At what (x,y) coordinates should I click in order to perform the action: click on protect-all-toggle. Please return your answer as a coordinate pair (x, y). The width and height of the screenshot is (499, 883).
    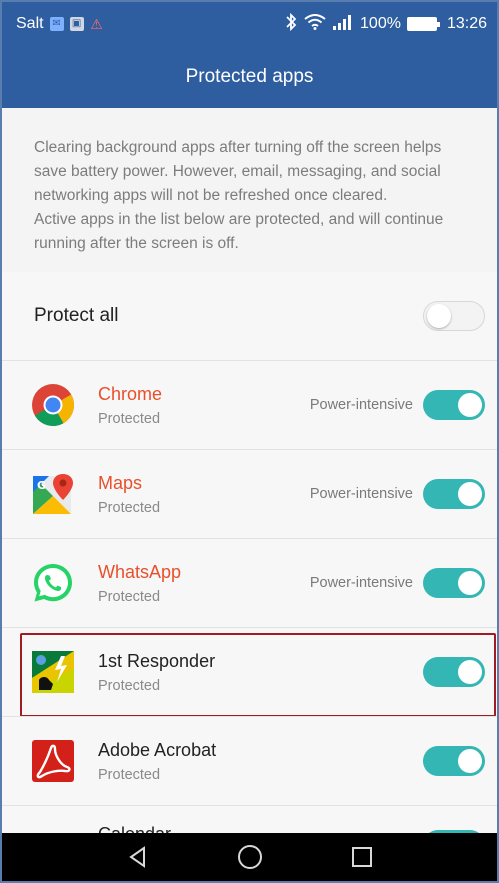
    Looking at the image, I should click on (454, 316).